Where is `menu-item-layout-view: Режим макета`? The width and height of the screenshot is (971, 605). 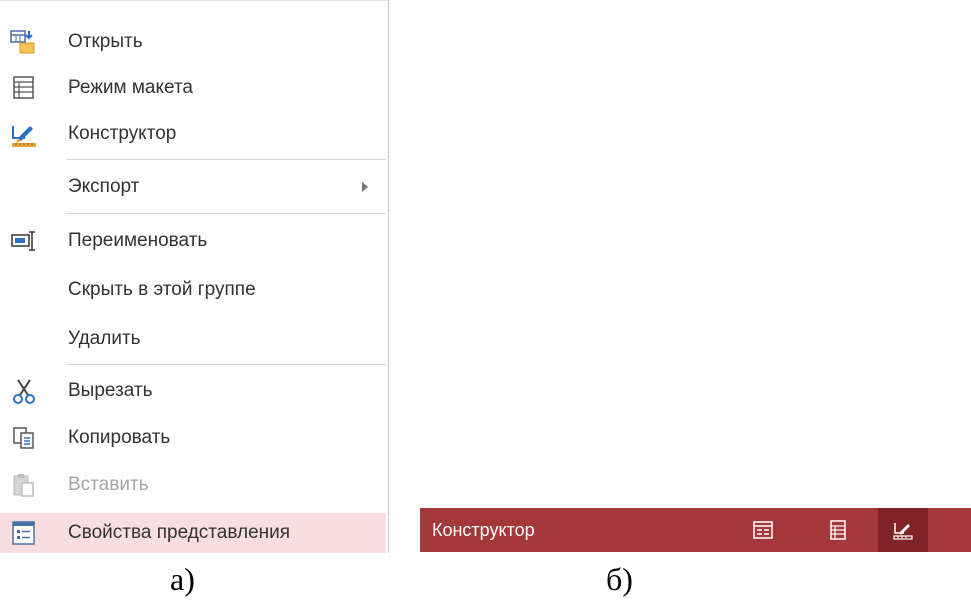 menu-item-layout-view: Режим макета is located at coordinates (193, 88).